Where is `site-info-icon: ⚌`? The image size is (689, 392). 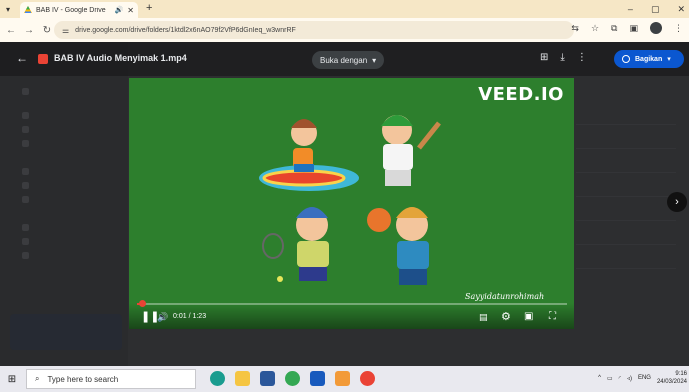
site-info-icon: ⚌ is located at coordinates (65, 30).